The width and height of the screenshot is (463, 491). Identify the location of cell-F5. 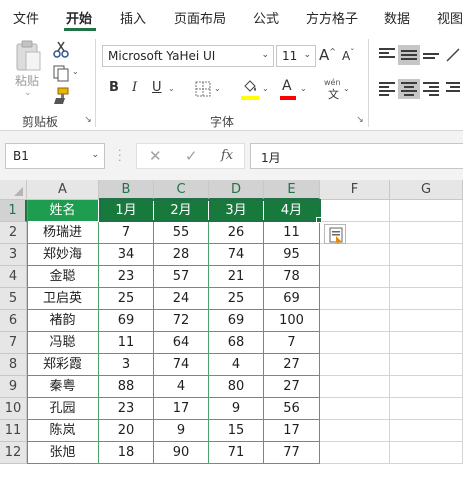
(355, 299).